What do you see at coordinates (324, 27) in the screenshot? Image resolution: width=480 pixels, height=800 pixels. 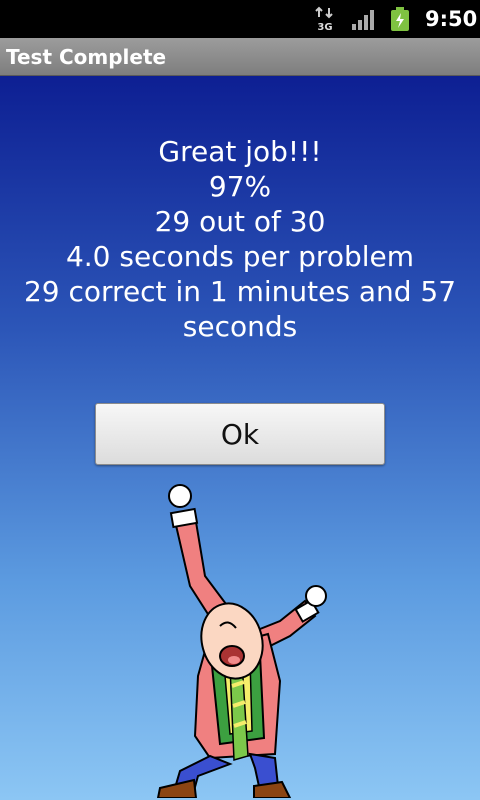 I see `network-type: 3G` at bounding box center [324, 27].